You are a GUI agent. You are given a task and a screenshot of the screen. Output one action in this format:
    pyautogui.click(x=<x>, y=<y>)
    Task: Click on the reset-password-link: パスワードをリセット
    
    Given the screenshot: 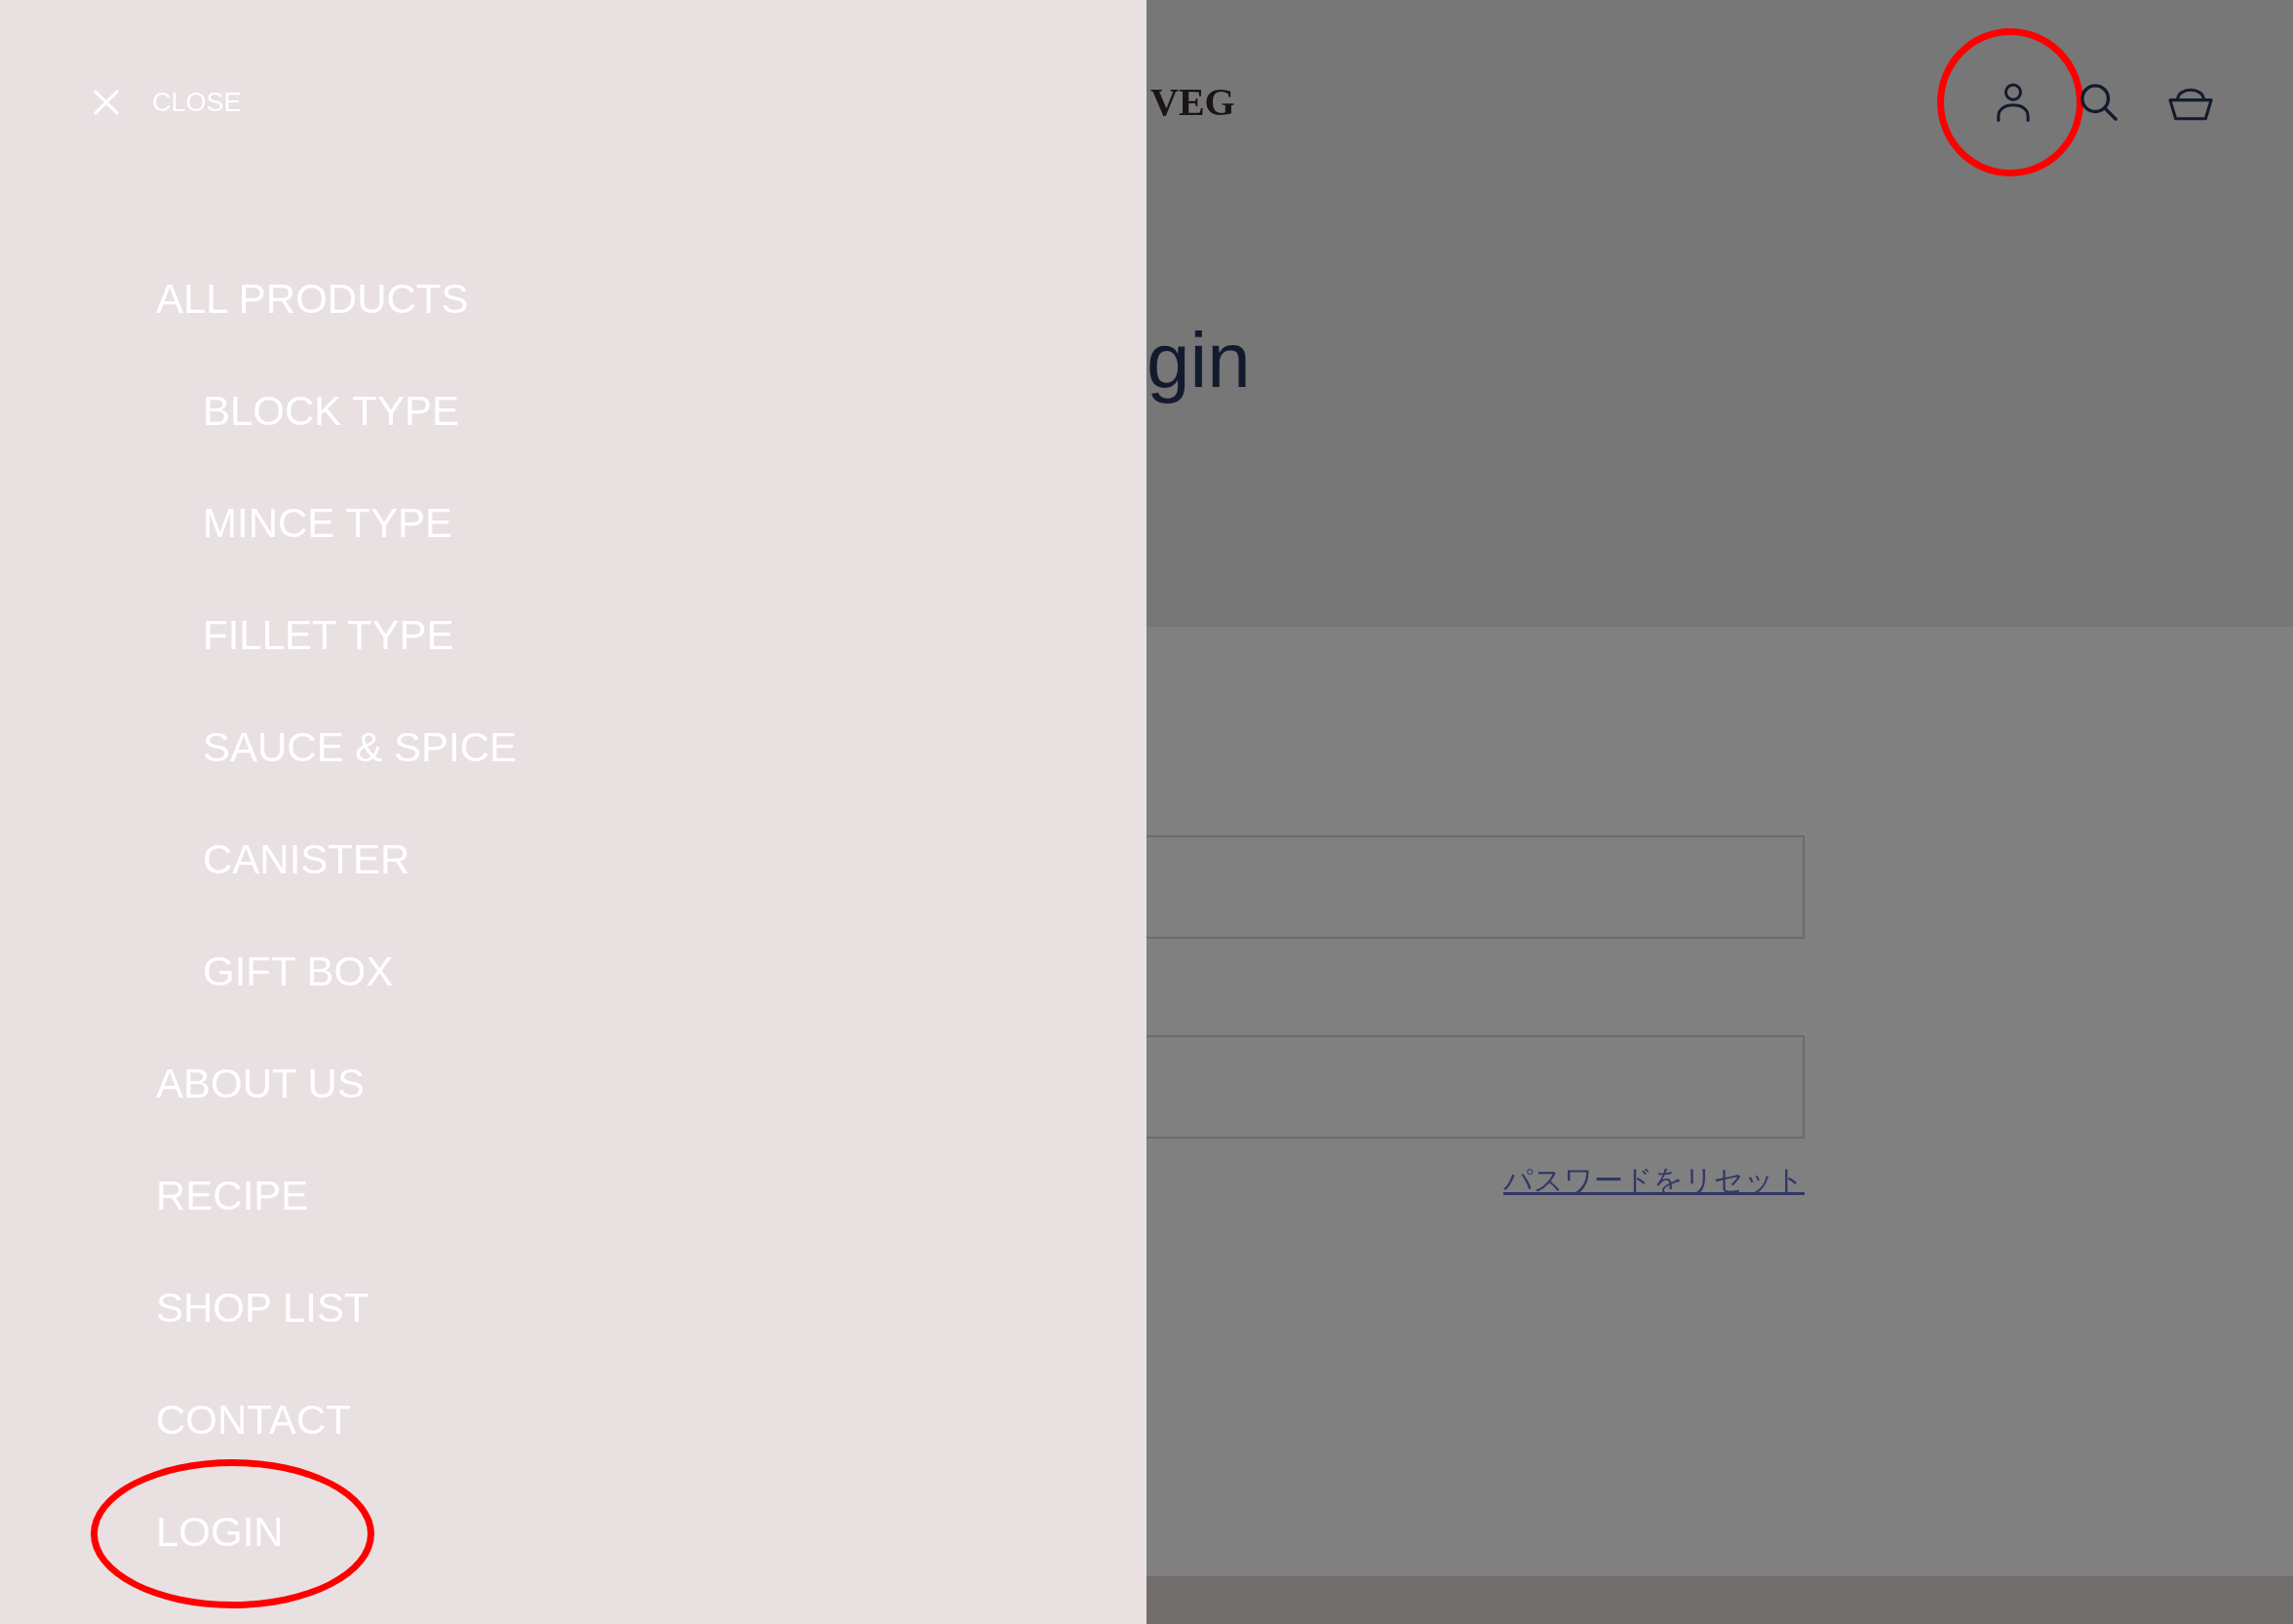 What is the action you would take?
    pyautogui.click(x=1654, y=1181)
    